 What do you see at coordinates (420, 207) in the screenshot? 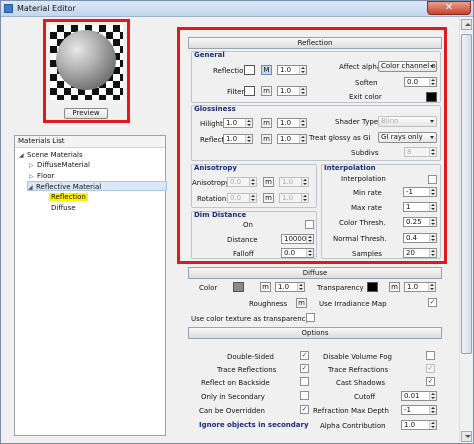
I see `max-rate-input: 1` at bounding box center [420, 207].